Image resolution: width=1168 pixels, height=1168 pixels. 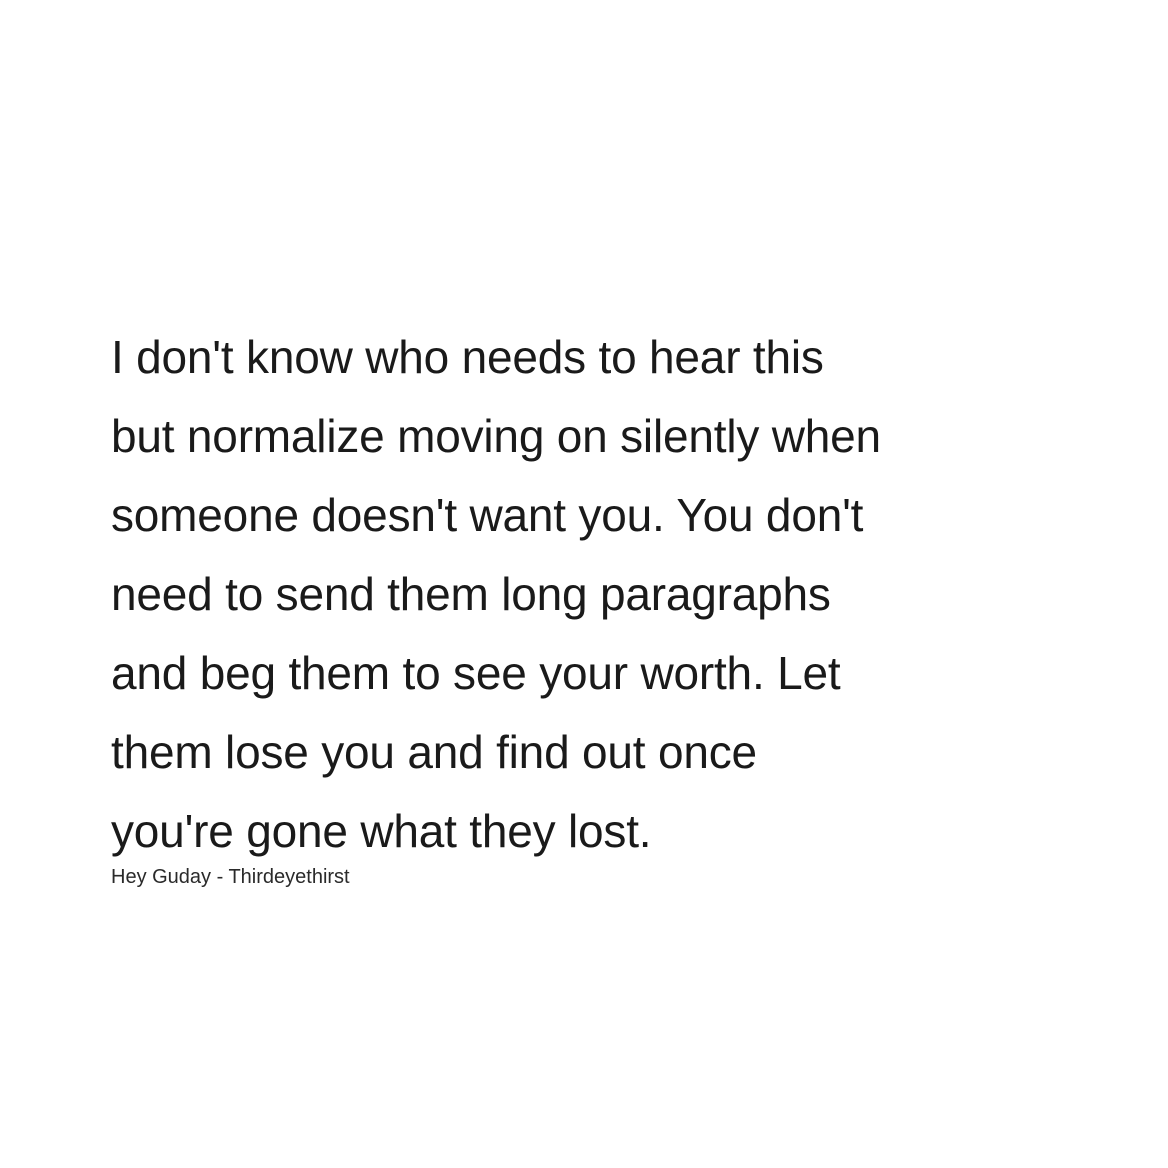 What do you see at coordinates (381, 831) in the screenshot?
I see `quote-line: you're gone what they lost.` at bounding box center [381, 831].